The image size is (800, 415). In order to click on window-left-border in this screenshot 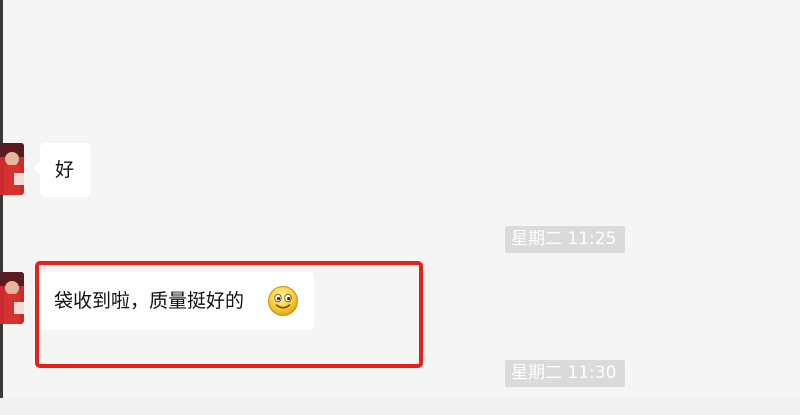, I will do `click(1, 207)`.